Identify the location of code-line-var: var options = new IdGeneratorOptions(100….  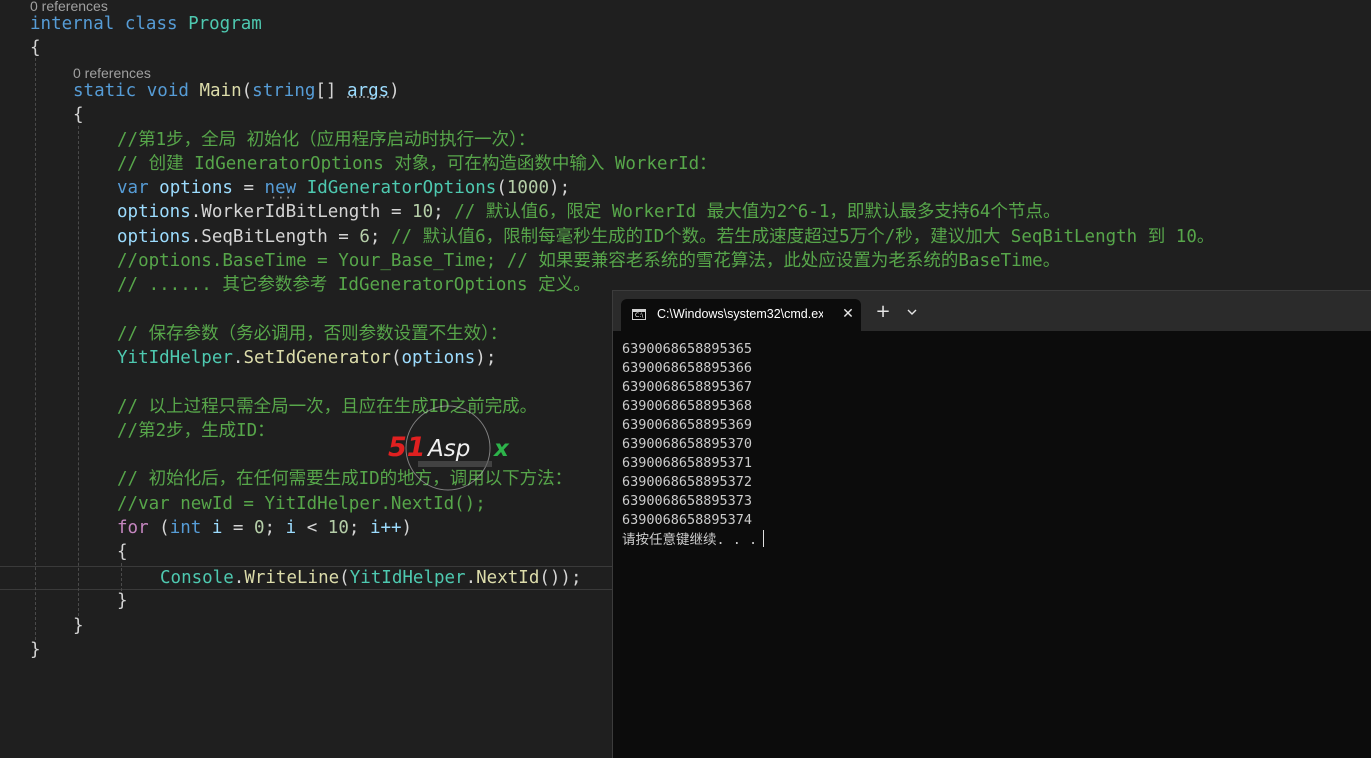
(344, 188).